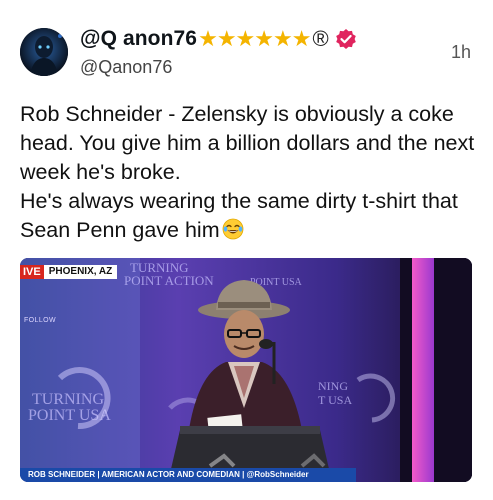 The width and height of the screenshot is (493, 500). Describe the element at coordinates (333, 386) in the screenshot. I see `backdrop-text: NING` at that location.